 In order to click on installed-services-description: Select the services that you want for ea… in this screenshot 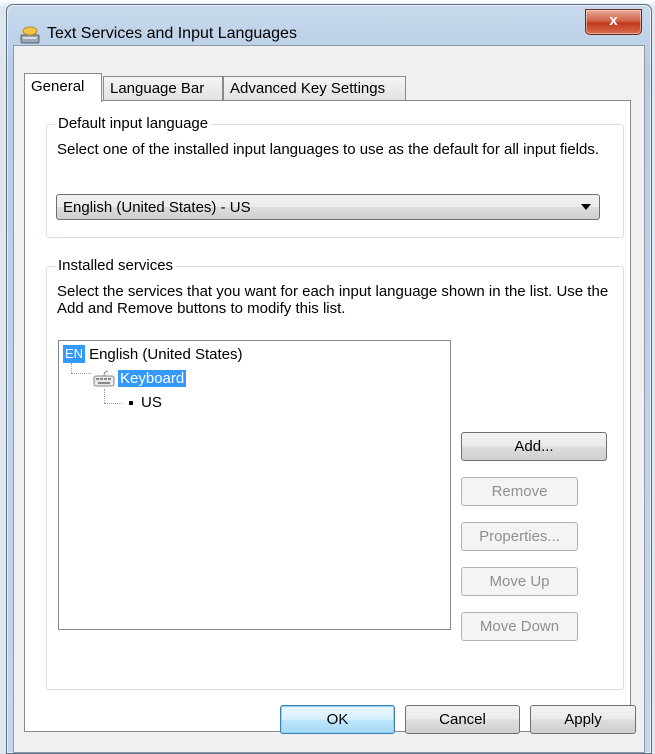, I will do `click(333, 300)`.